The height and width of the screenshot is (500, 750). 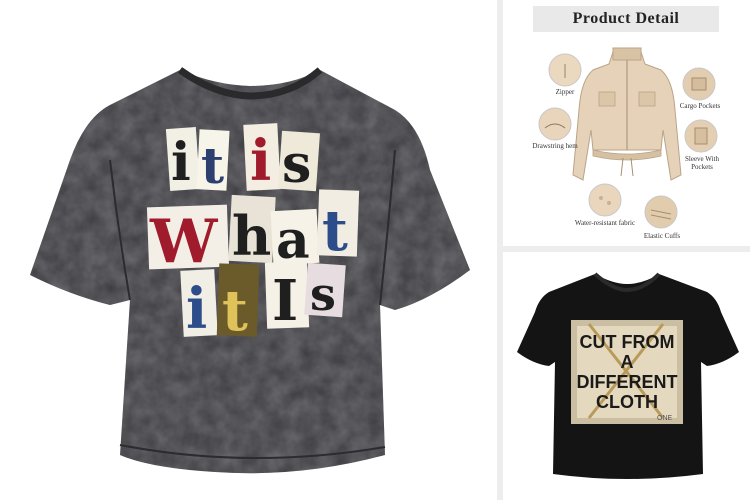 What do you see at coordinates (184, 242) in the screenshot?
I see `print-letter: W` at bounding box center [184, 242].